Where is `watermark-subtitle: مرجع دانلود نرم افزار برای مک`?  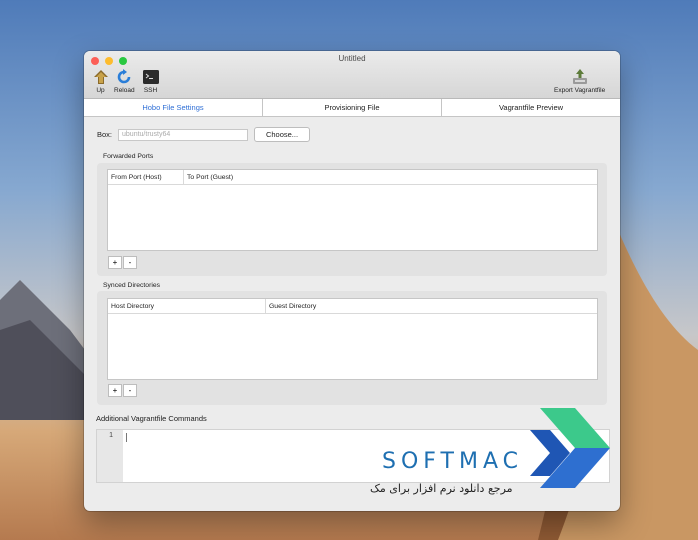
watermark-subtitle: مرجع دانلود نرم افزار برای مک is located at coordinates (441, 488).